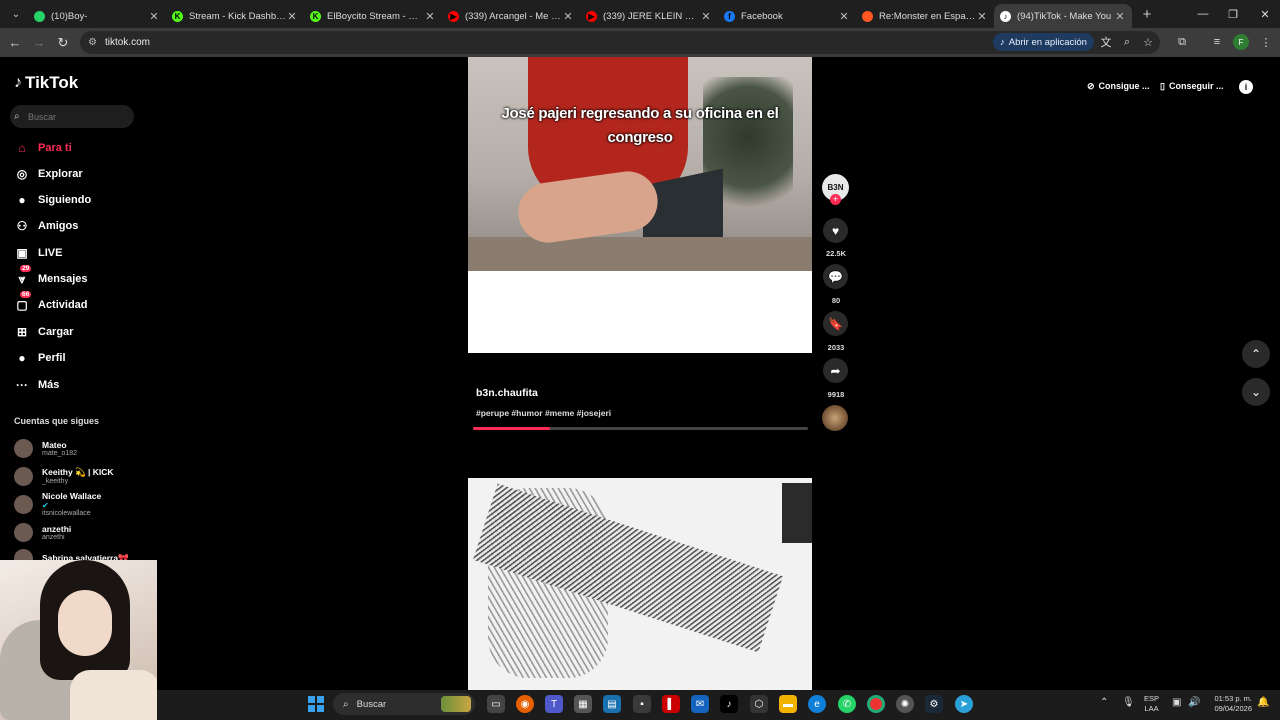  Describe the element at coordinates (375, 16) in the screenshot. I see `tab-title: ElBoycito Stream - Watch` at that location.